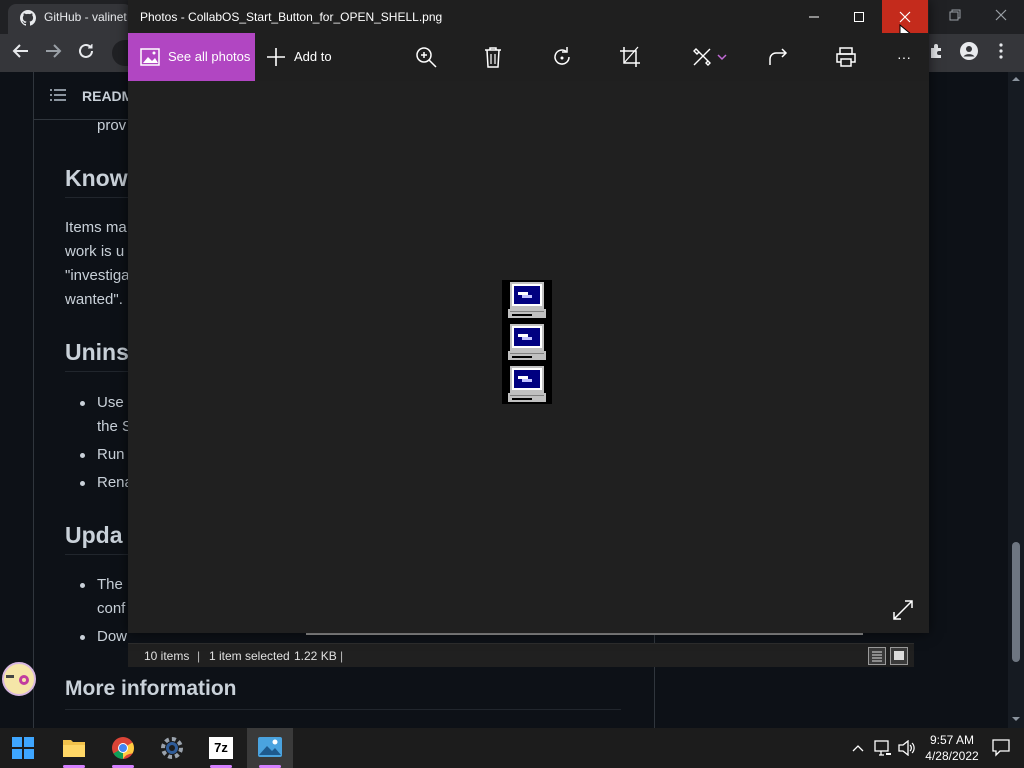  Describe the element at coordinates (426, 57) in the screenshot. I see `zoom-icon` at that location.